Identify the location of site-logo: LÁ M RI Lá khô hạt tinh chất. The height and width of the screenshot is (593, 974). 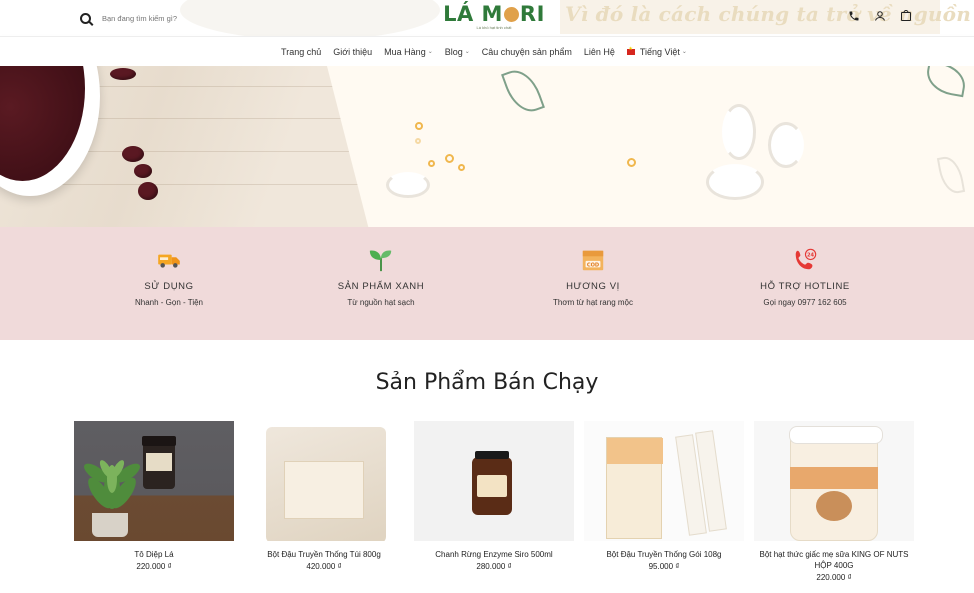
(494, 18).